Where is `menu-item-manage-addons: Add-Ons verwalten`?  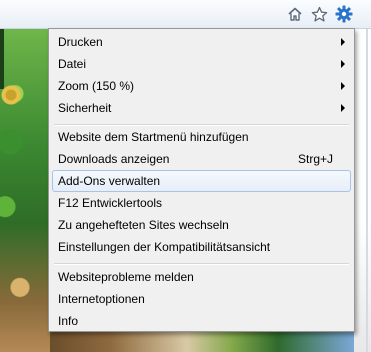
menu-item-manage-addons: Add-Ons verwalten is located at coordinates (201, 181).